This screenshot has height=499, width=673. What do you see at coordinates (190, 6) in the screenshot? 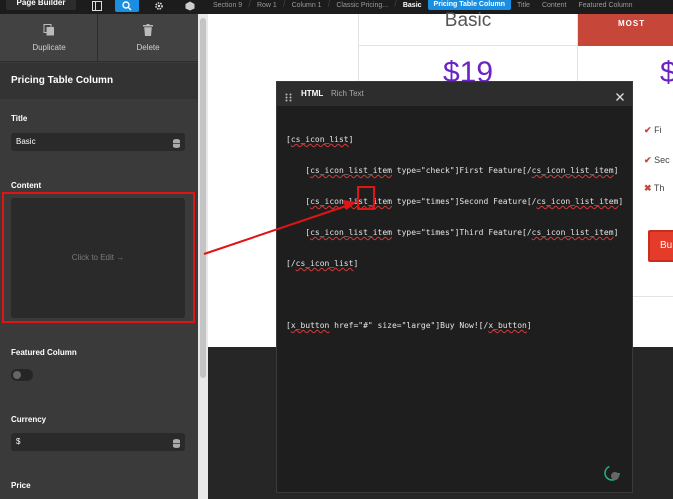
I see `cube-icon` at bounding box center [190, 6].